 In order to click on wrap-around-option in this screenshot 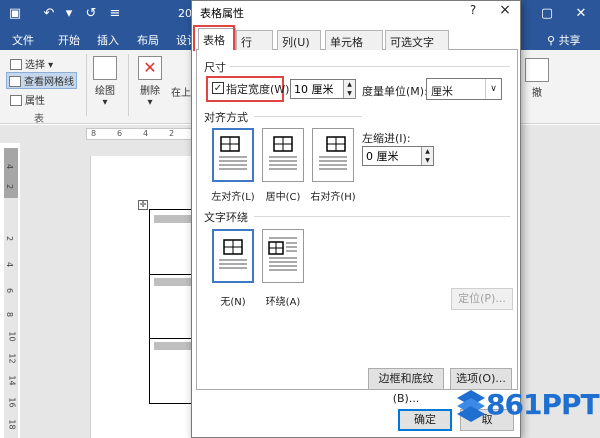, I will do `click(283, 256)`.